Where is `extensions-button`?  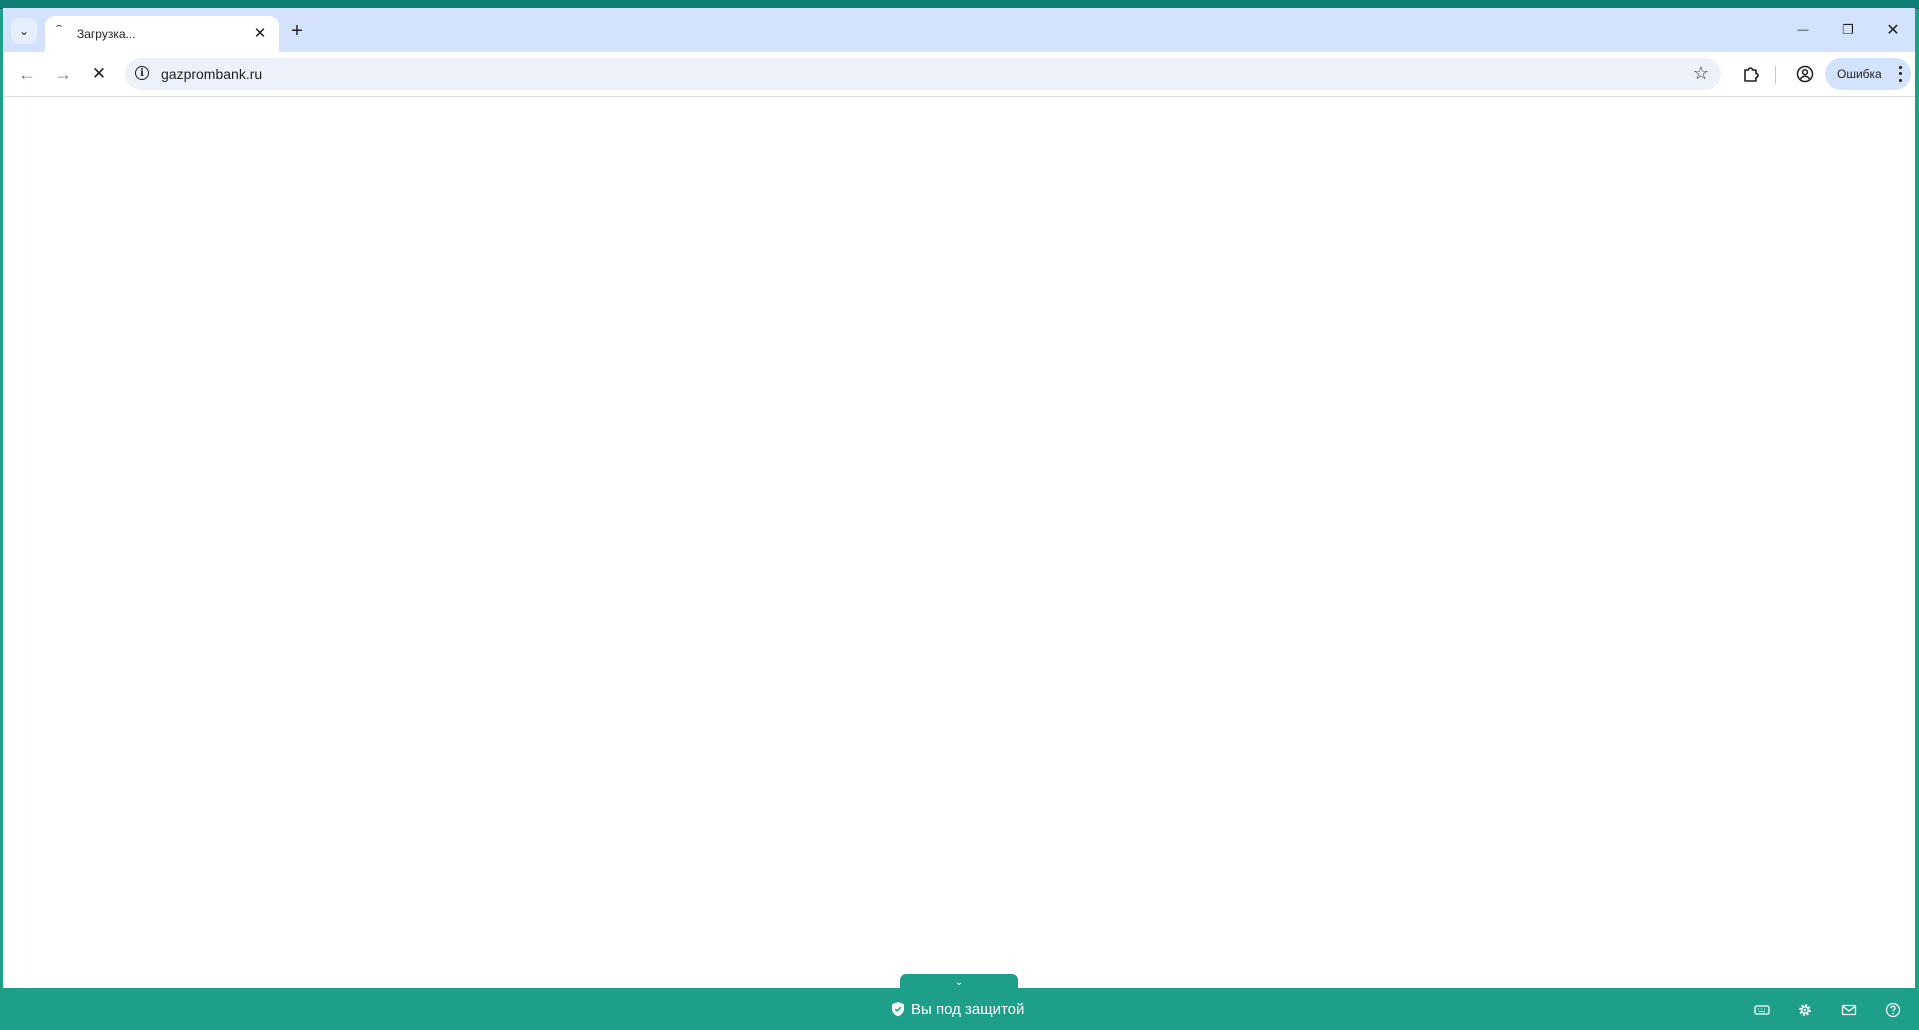 extensions-button is located at coordinates (1751, 74).